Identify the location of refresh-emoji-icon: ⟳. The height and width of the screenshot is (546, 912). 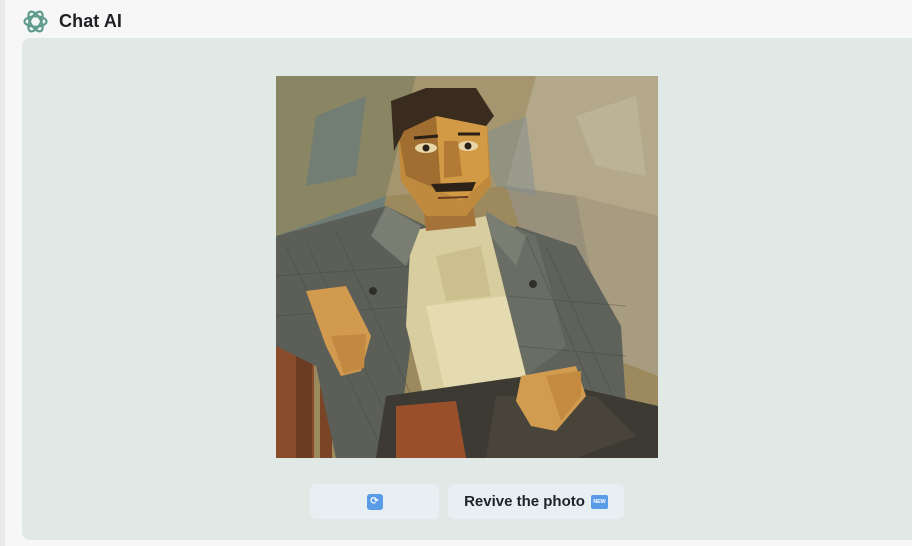
(374, 501).